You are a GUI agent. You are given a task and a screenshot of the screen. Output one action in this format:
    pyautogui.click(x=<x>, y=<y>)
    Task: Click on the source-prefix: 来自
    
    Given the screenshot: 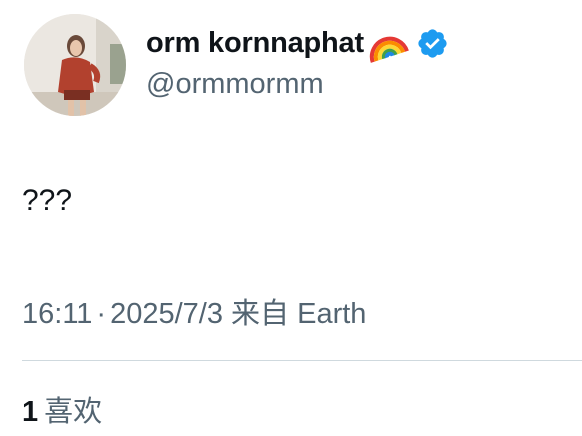 What is the action you would take?
    pyautogui.click(x=260, y=314)
    